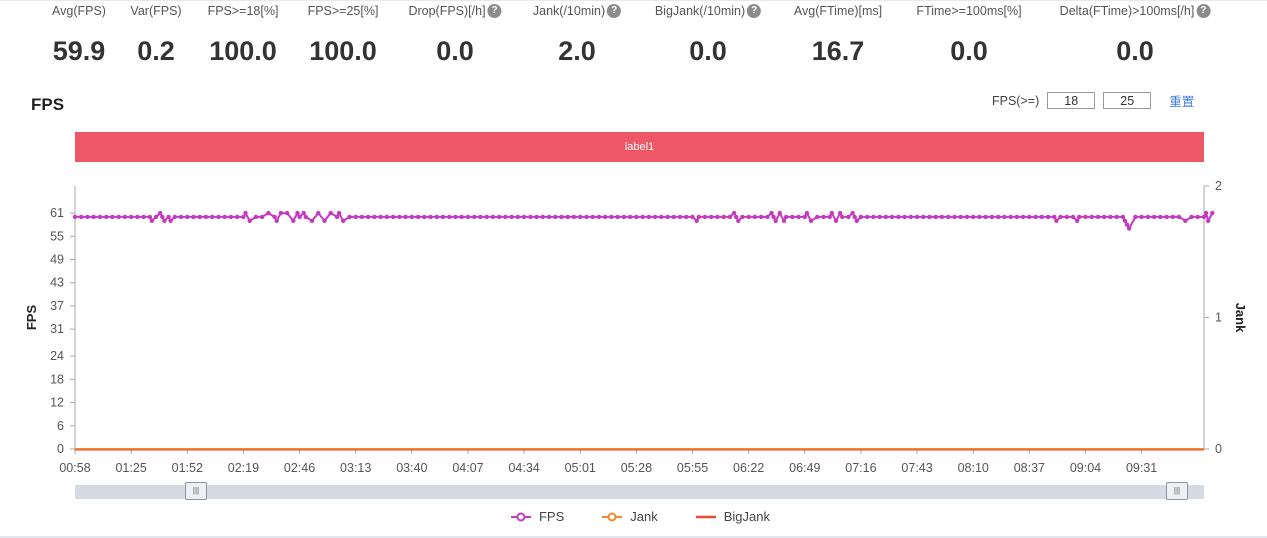 The height and width of the screenshot is (538, 1267). What do you see at coordinates (243, 468) in the screenshot?
I see `x-tick-label: 02:19` at bounding box center [243, 468].